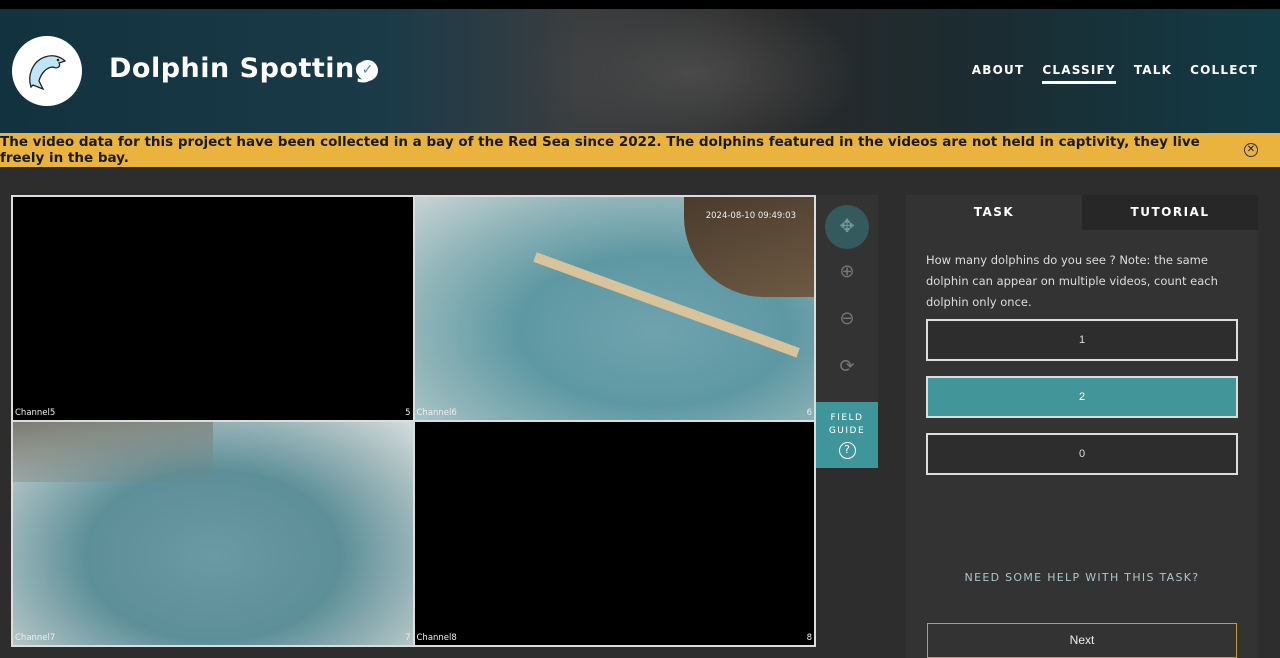  What do you see at coordinates (847, 450) in the screenshot?
I see `question-icon: ?` at bounding box center [847, 450].